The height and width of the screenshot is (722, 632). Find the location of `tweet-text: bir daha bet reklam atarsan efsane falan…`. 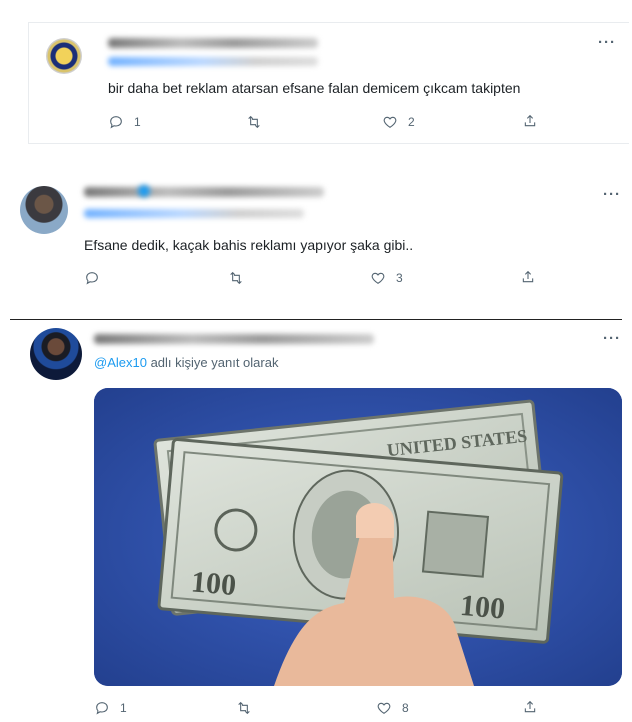

tweet-text: bir daha bet reklam atarsan efsane falan… is located at coordinates (314, 88).